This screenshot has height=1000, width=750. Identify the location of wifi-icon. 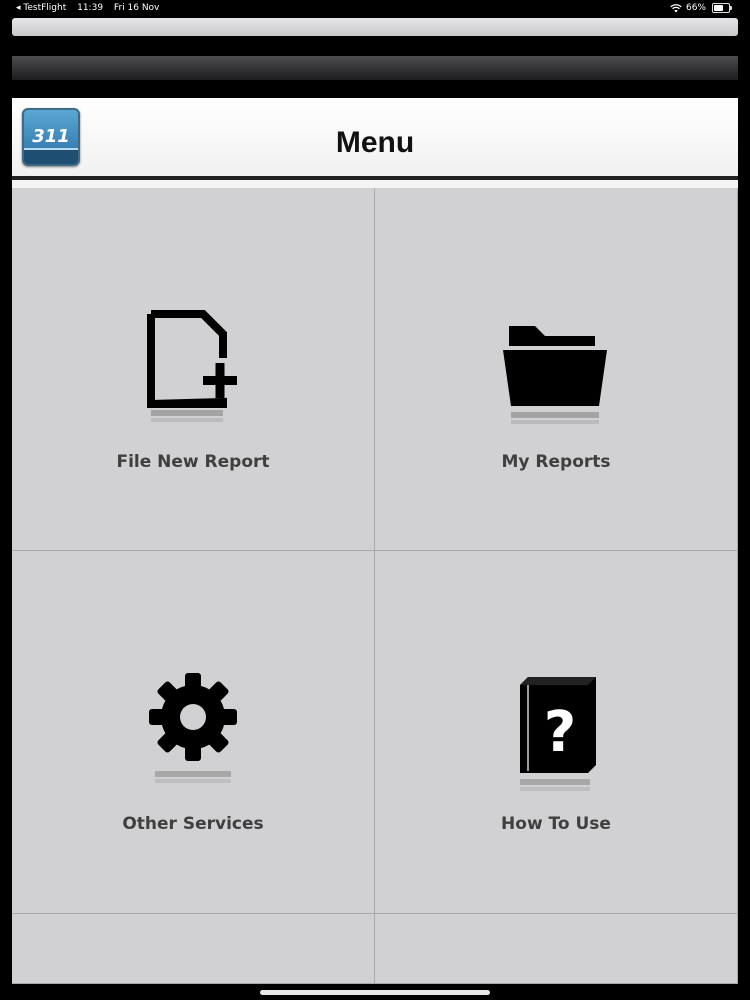
(676, 7).